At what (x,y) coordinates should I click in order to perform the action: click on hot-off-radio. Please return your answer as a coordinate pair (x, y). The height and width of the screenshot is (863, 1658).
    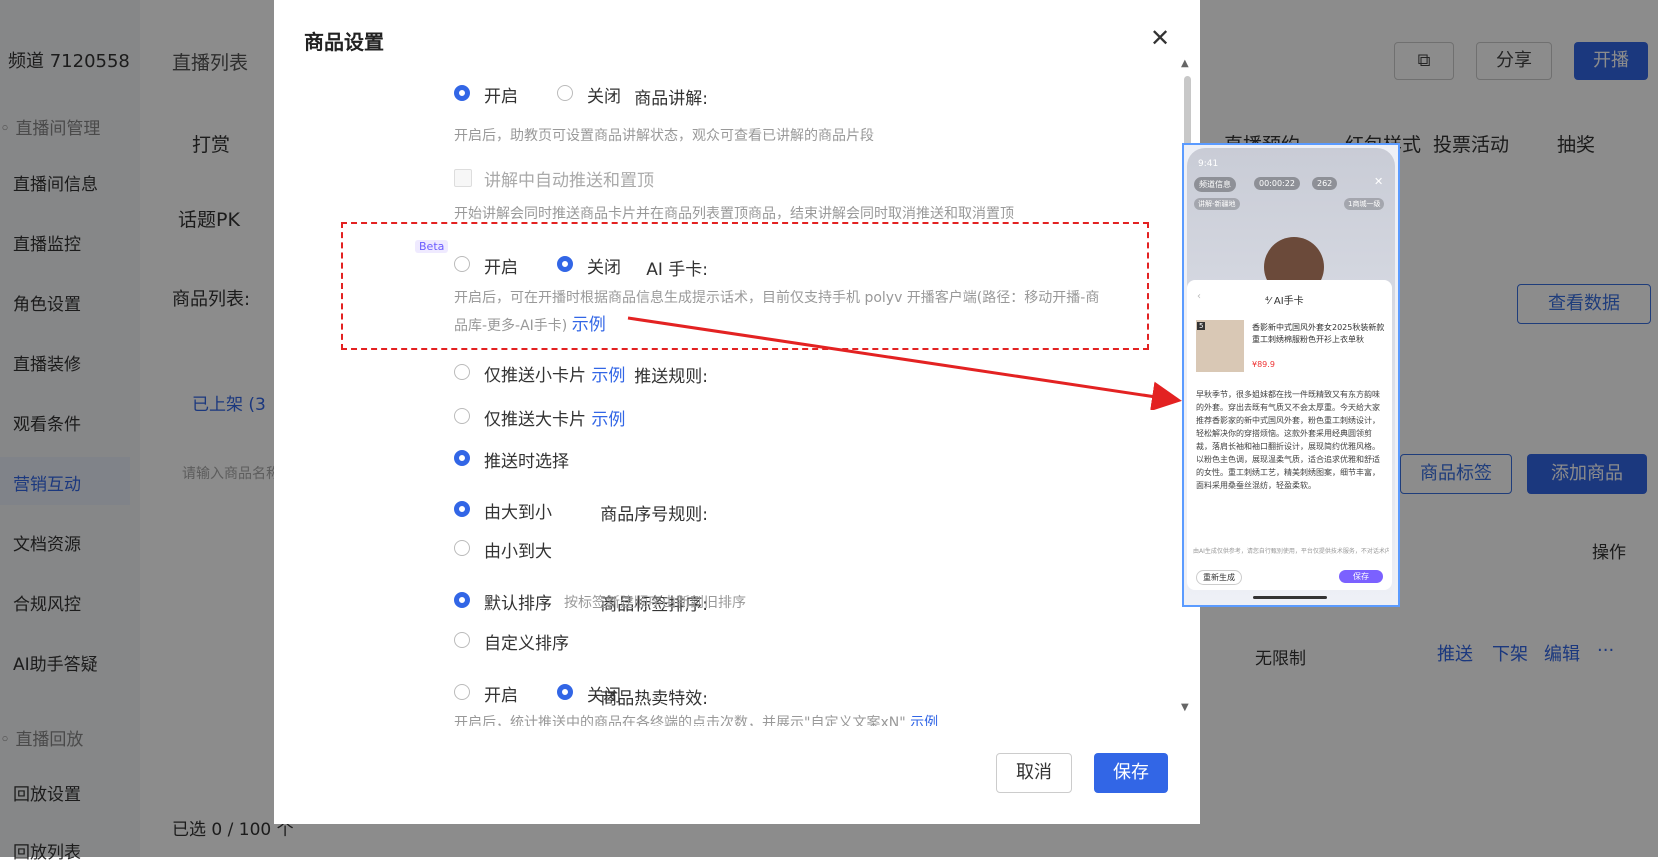
    Looking at the image, I should click on (565, 692).